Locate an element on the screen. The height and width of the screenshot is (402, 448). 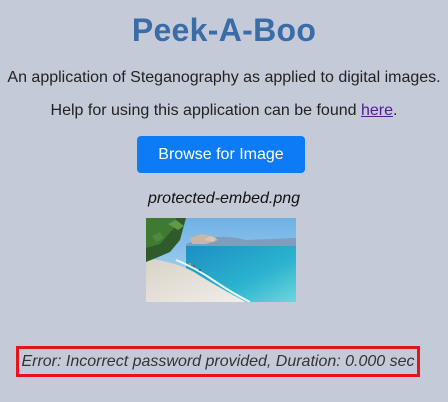
selected-file-name: protected-embed.png is located at coordinates (224, 198).